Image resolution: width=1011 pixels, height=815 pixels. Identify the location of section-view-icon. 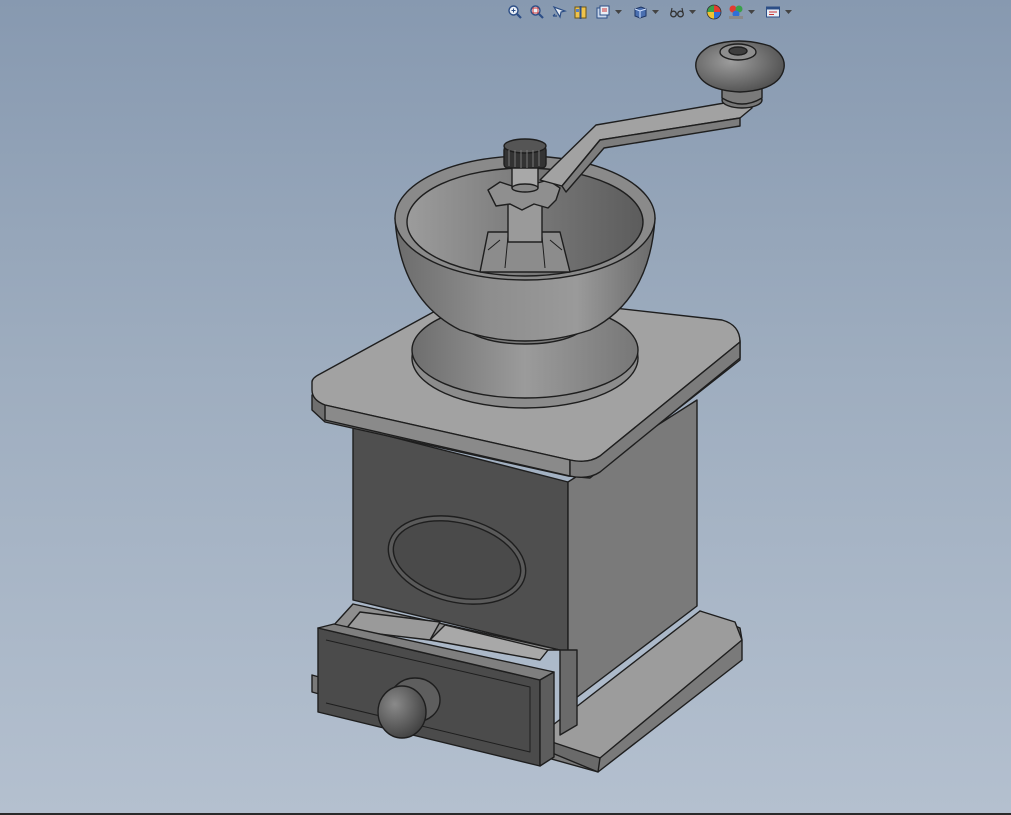
(580, 12).